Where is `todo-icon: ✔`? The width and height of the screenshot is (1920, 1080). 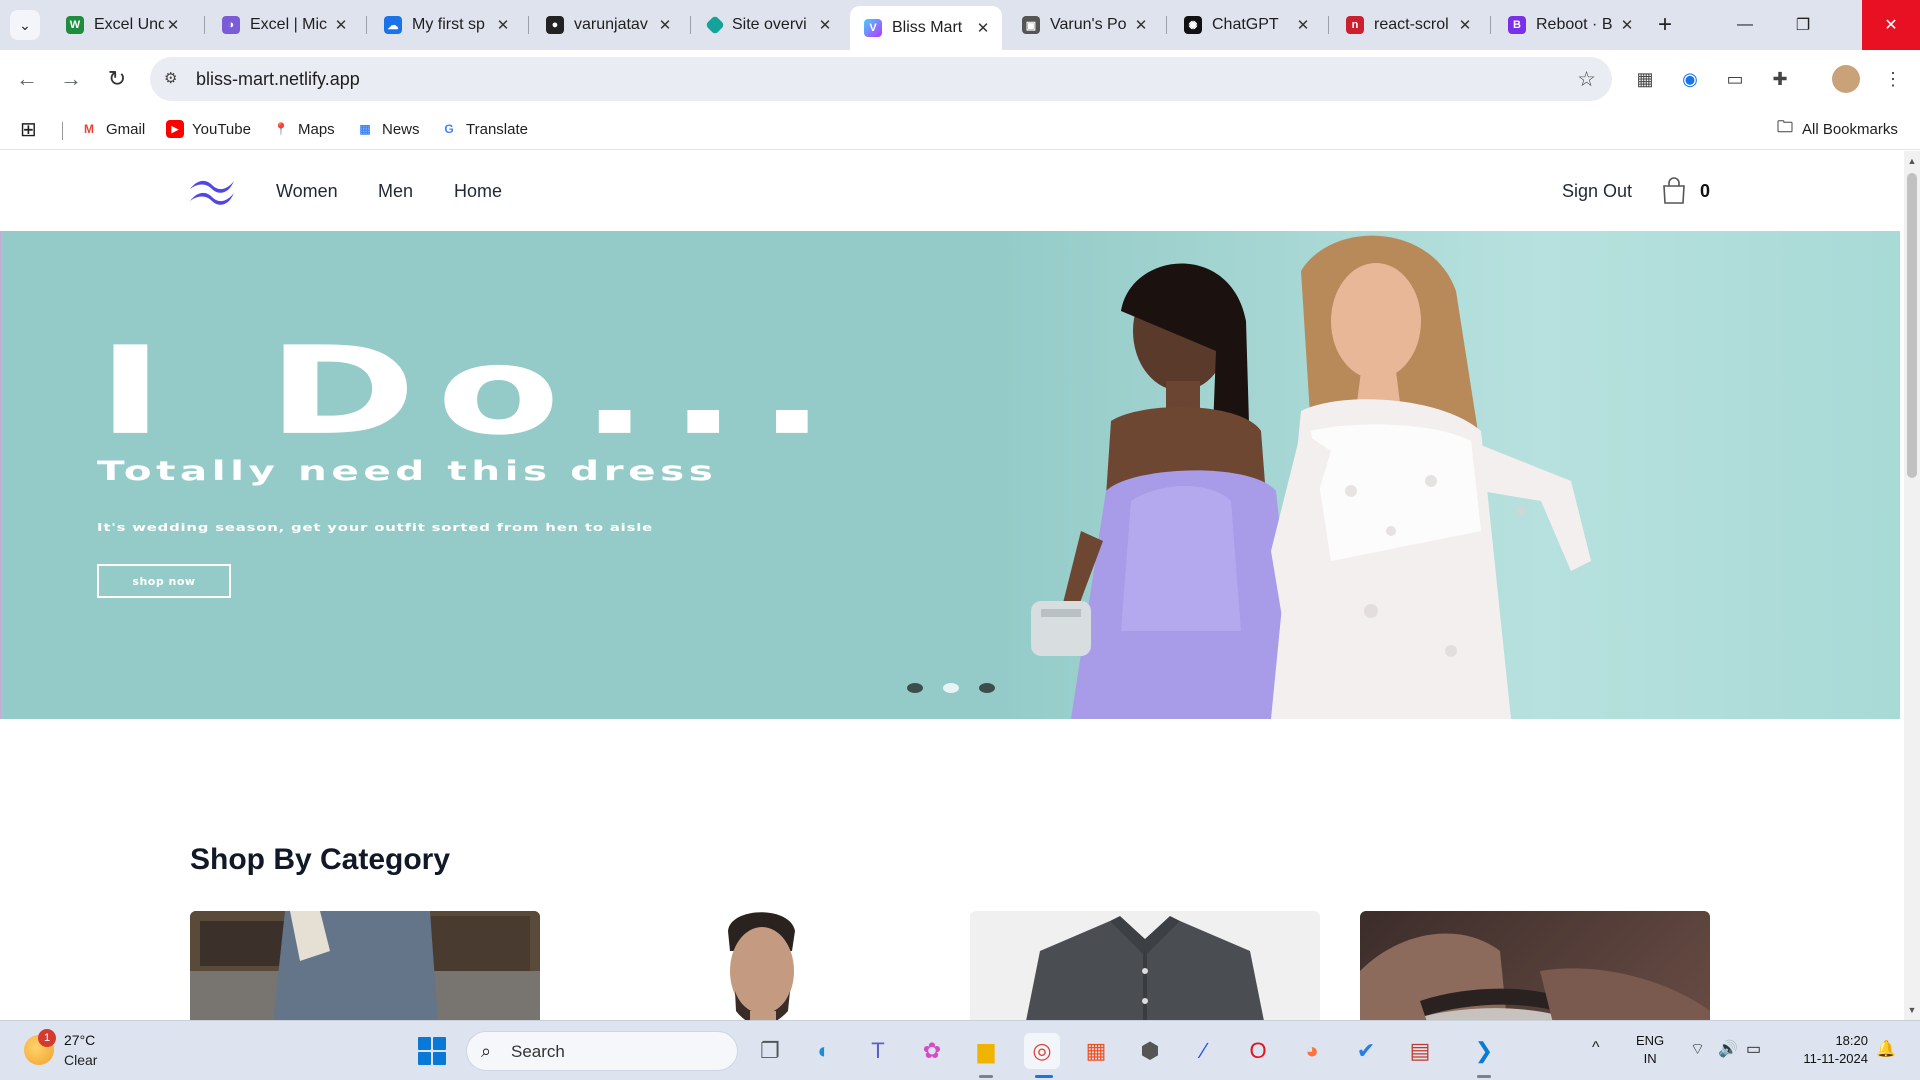 todo-icon: ✔ is located at coordinates (1366, 1051).